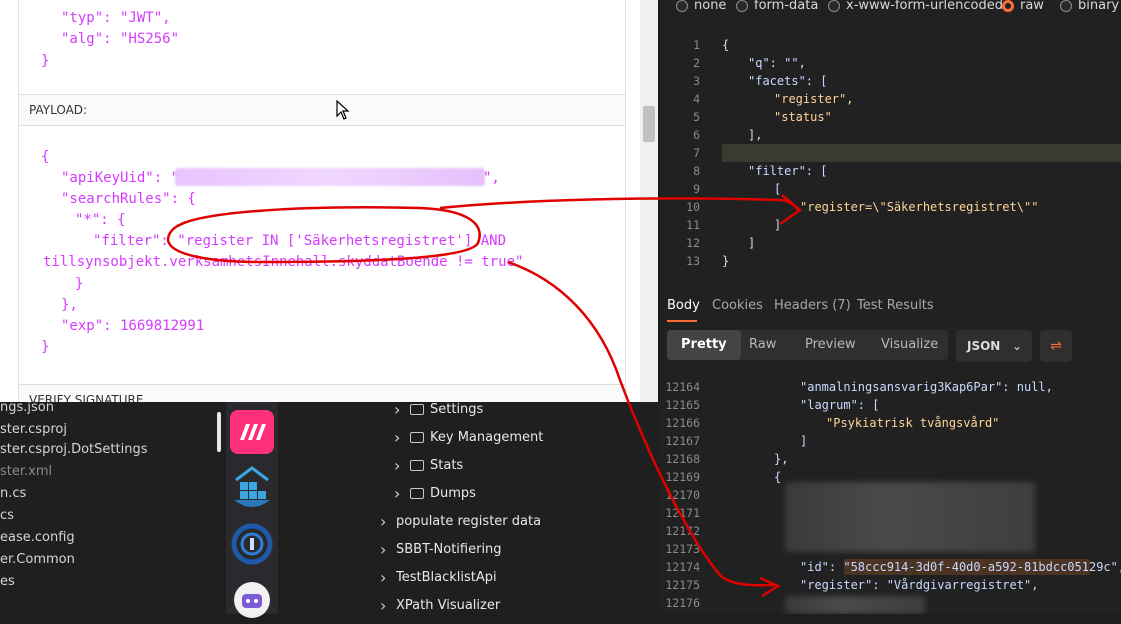 The image size is (1121, 624). Describe the element at coordinates (926, 387) in the screenshot. I see `response-code-line: "anmalningsansvarig3Kap6Par": null,` at that location.